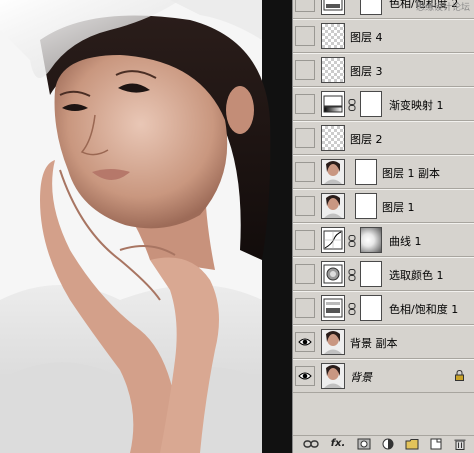  Describe the element at coordinates (333, 240) in the screenshot. I see `curves-icon` at that location.